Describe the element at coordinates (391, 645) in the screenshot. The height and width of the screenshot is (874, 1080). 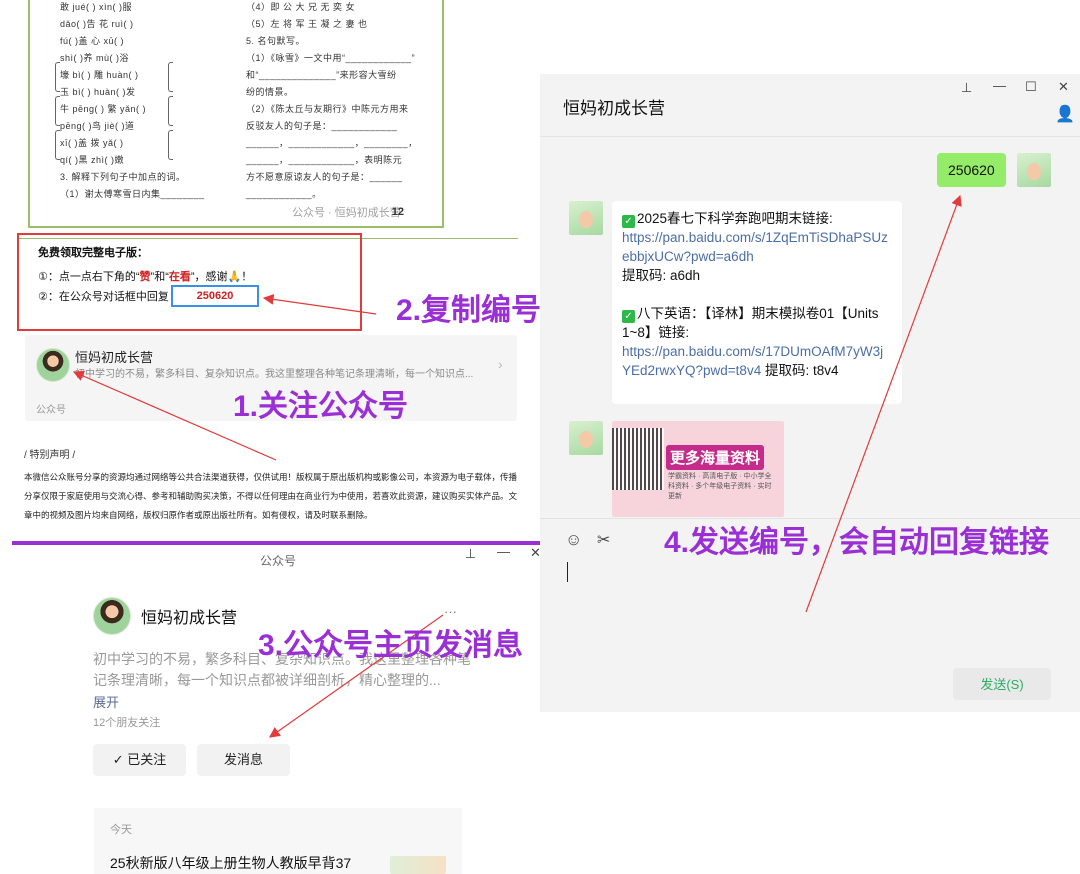
I see `annotation-step-3: 3.公众号主页发消息` at that location.